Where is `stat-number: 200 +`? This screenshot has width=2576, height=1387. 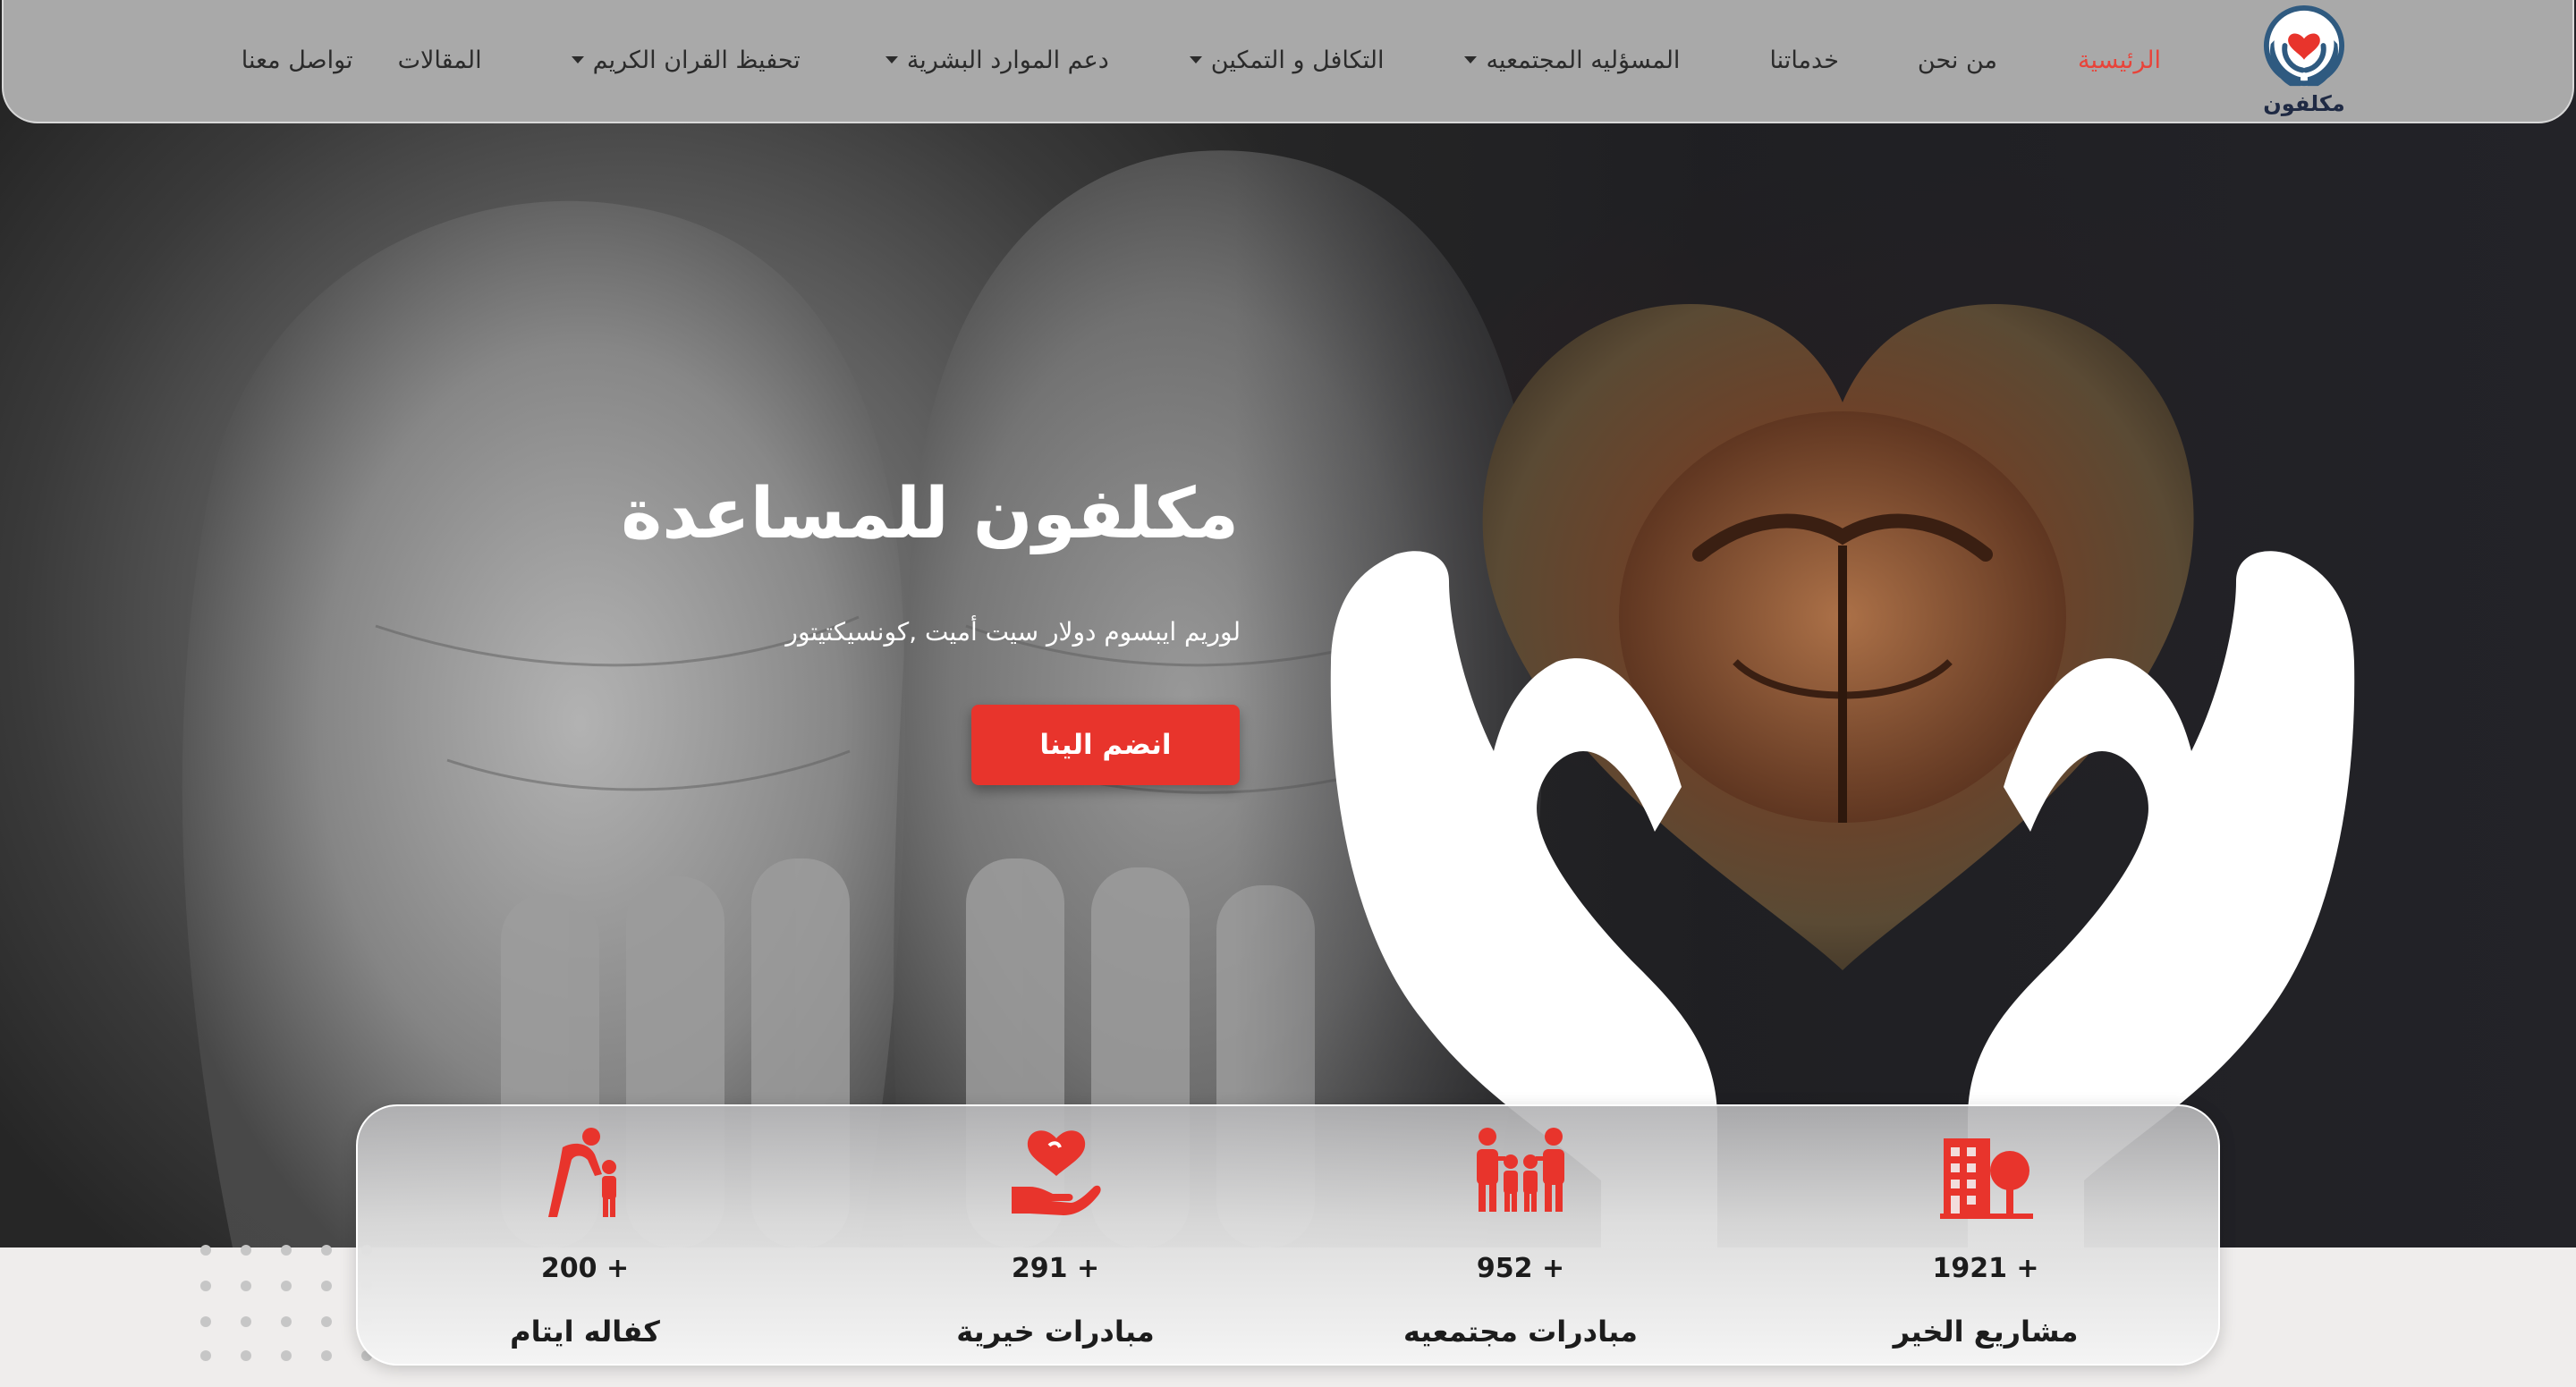
stat-number: 200 + is located at coordinates (585, 1268).